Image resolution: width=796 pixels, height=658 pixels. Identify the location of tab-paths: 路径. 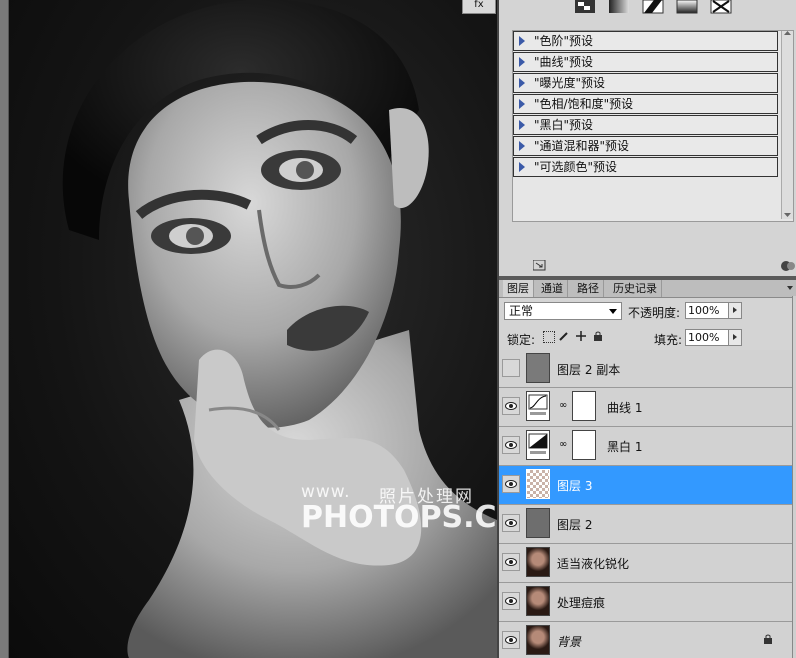
(588, 288).